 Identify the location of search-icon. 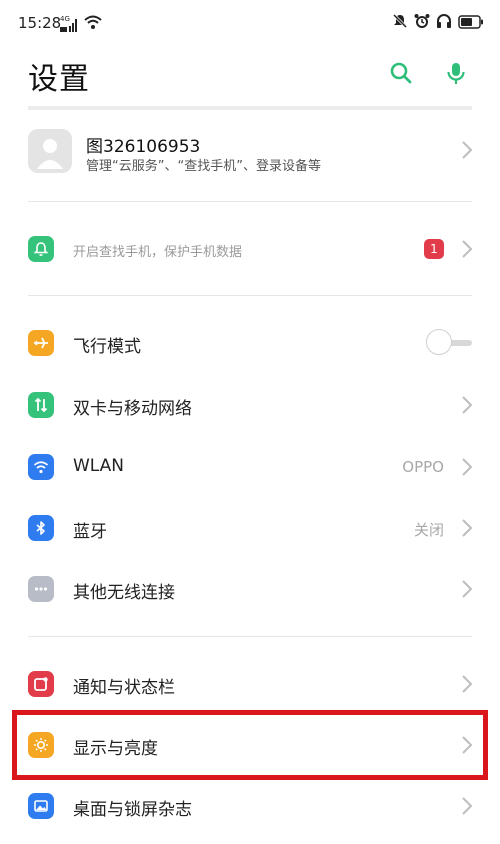
(401, 73).